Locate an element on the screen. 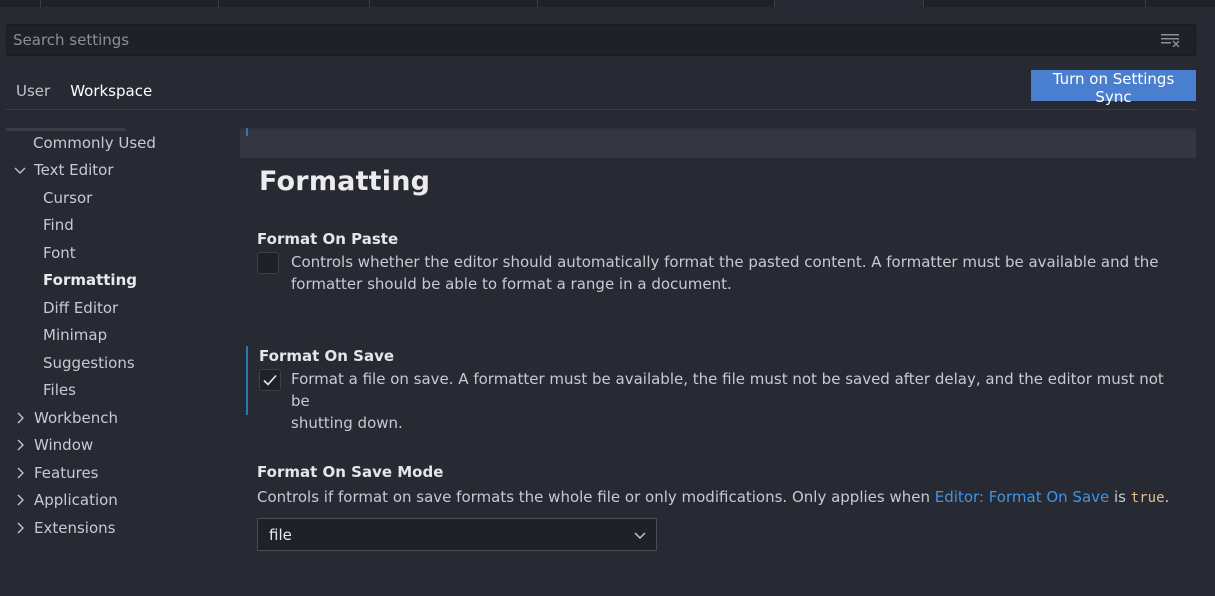 This screenshot has height=596, width=1215. sidebar-item-label: Font is located at coordinates (59, 253).